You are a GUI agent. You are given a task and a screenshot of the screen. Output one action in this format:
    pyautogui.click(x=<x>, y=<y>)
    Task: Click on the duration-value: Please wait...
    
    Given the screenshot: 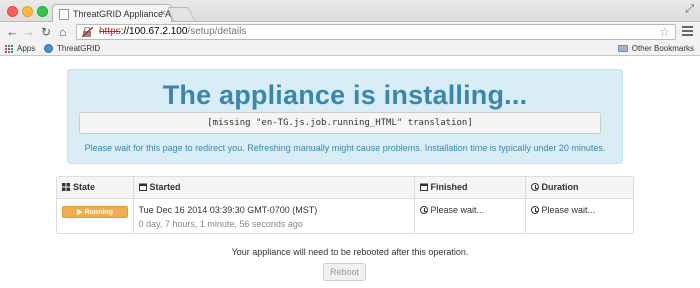 What is the action you would take?
    pyautogui.click(x=568, y=209)
    